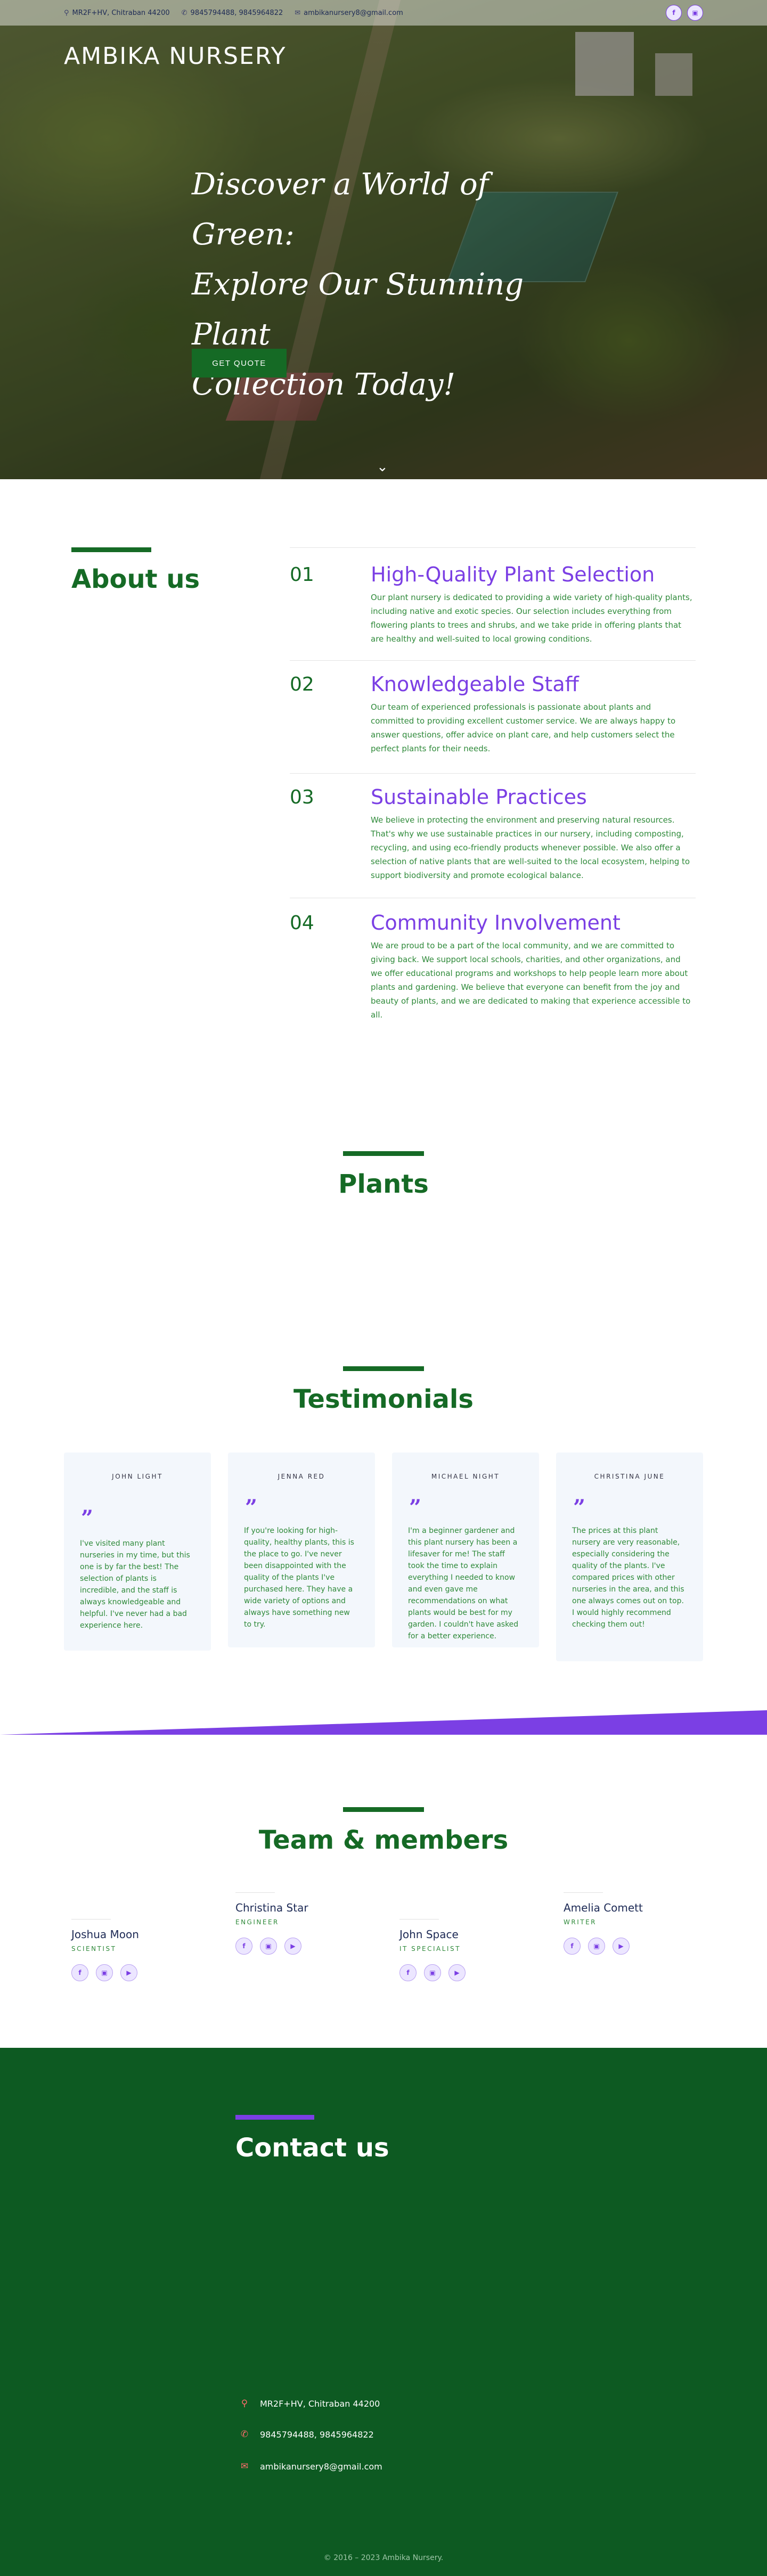 The image size is (767, 2576). What do you see at coordinates (340, 209) in the screenshot?
I see `hero-title-line: Discover a World of Green:` at bounding box center [340, 209].